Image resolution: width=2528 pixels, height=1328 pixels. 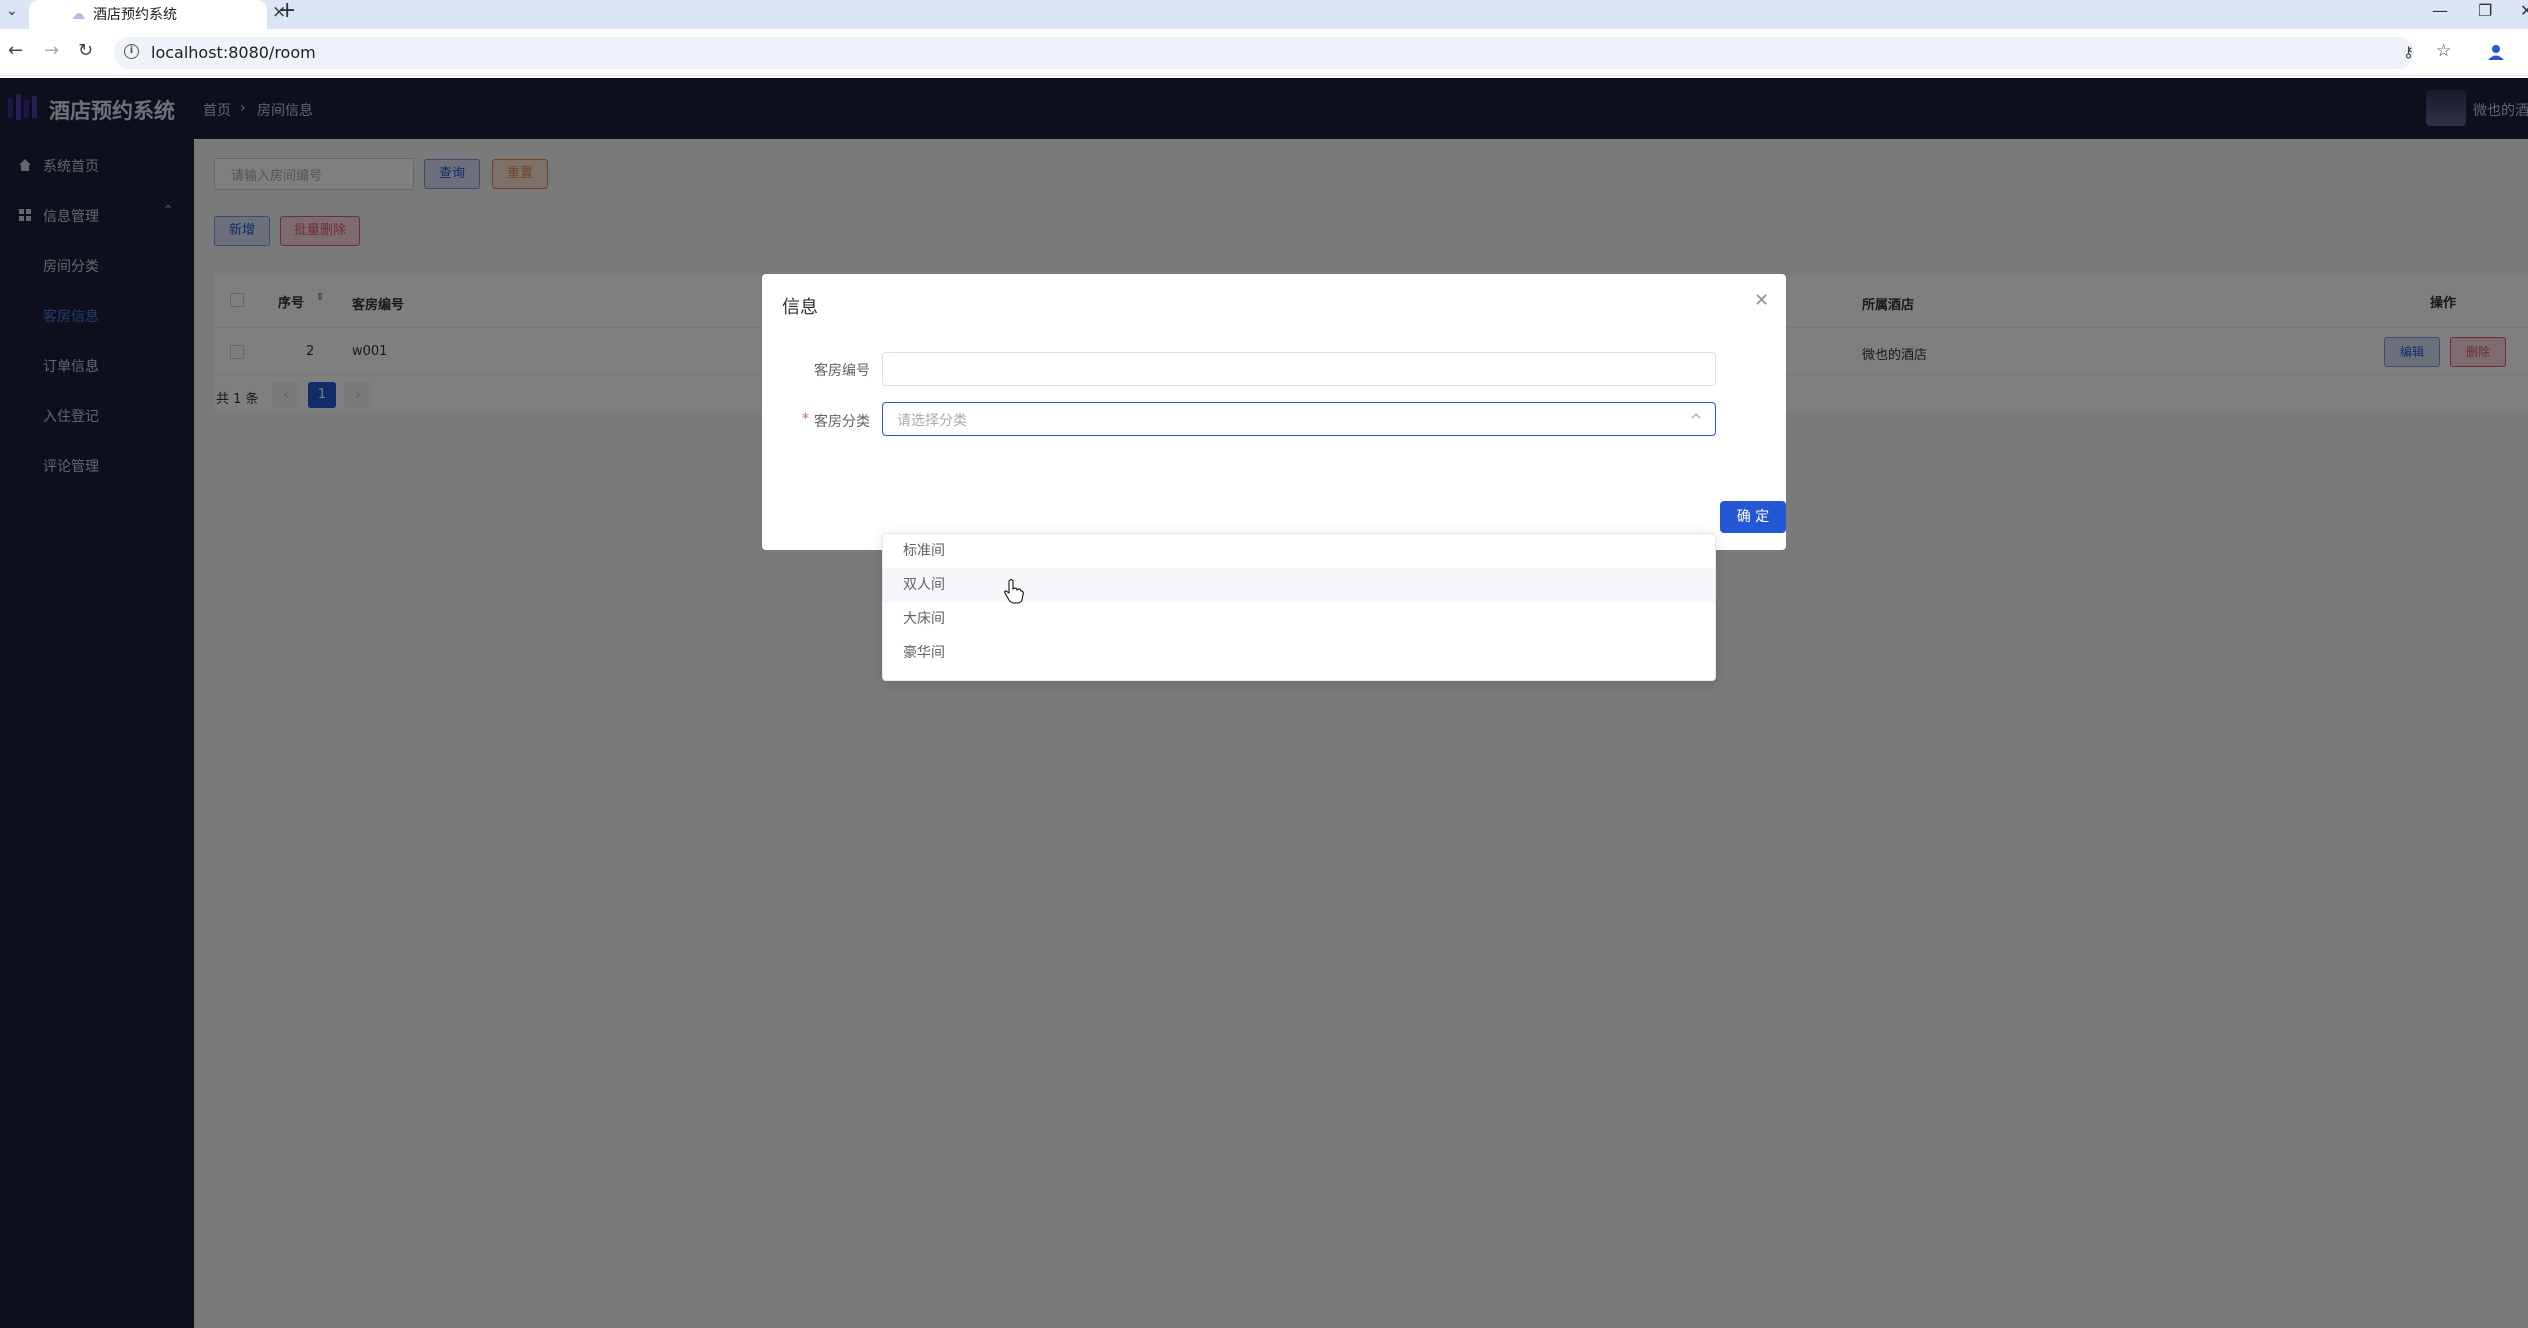 What do you see at coordinates (131, 51) in the screenshot?
I see `site-info-icon: i` at bounding box center [131, 51].